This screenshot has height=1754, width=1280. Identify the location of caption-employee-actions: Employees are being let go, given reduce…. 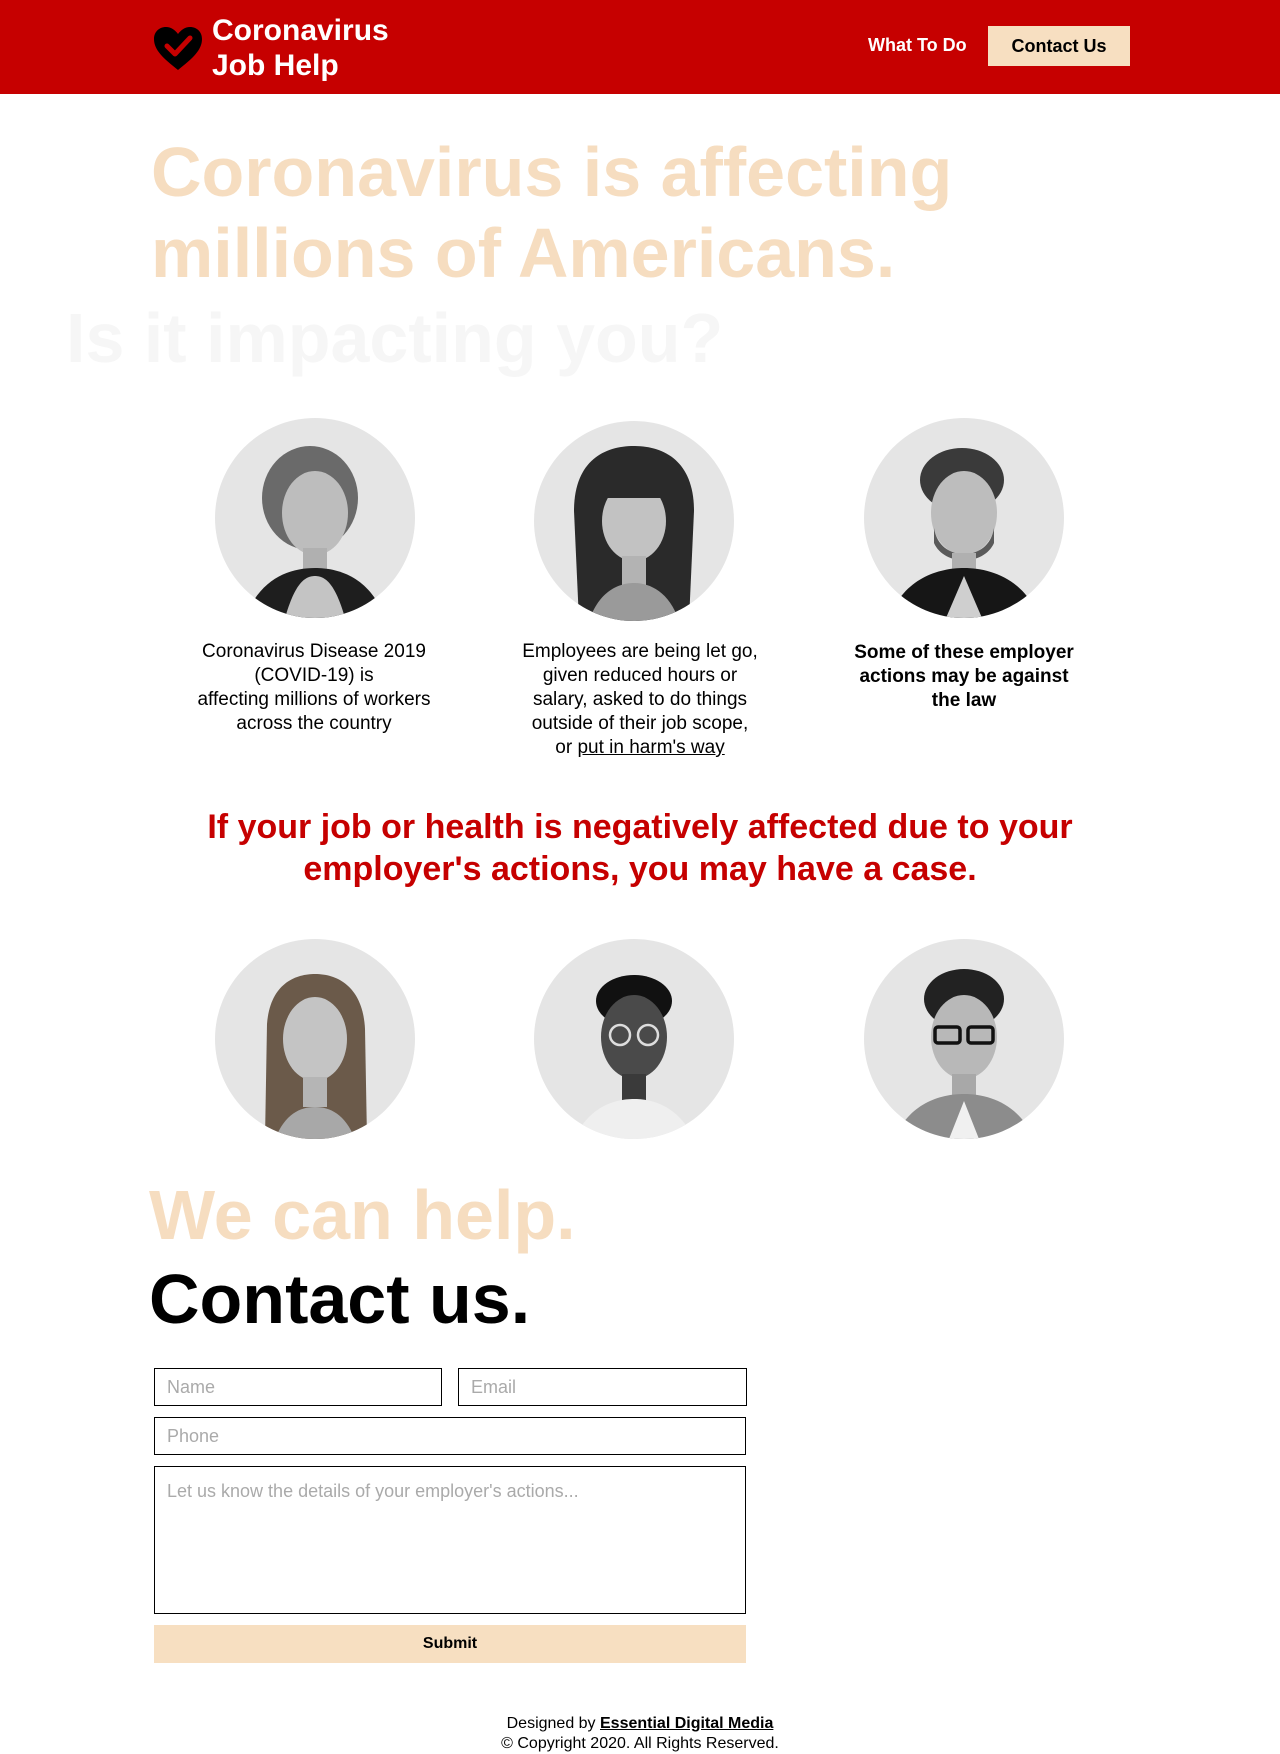
(640, 700).